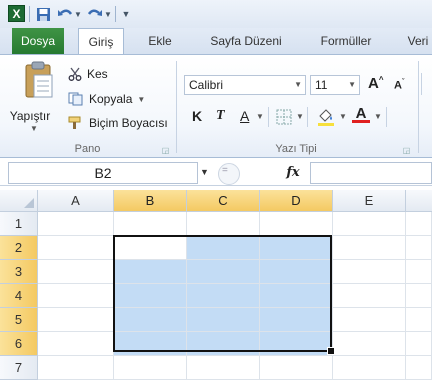  I want to click on column-header-e: E, so click(369, 201).